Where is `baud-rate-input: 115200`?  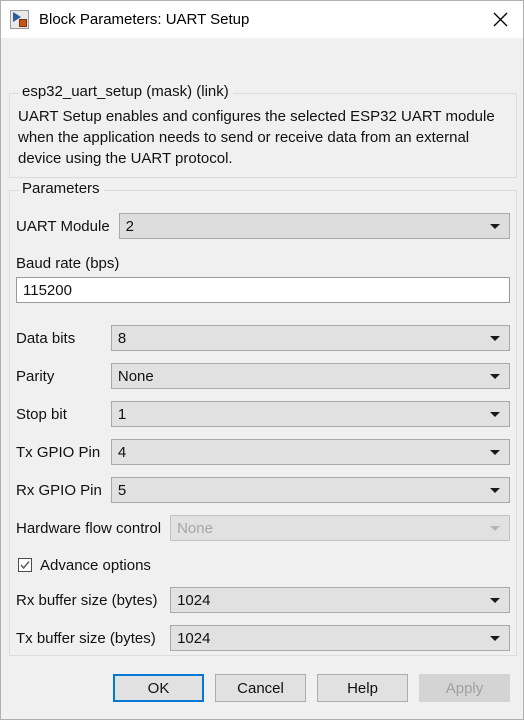
baud-rate-input: 115200 is located at coordinates (263, 290).